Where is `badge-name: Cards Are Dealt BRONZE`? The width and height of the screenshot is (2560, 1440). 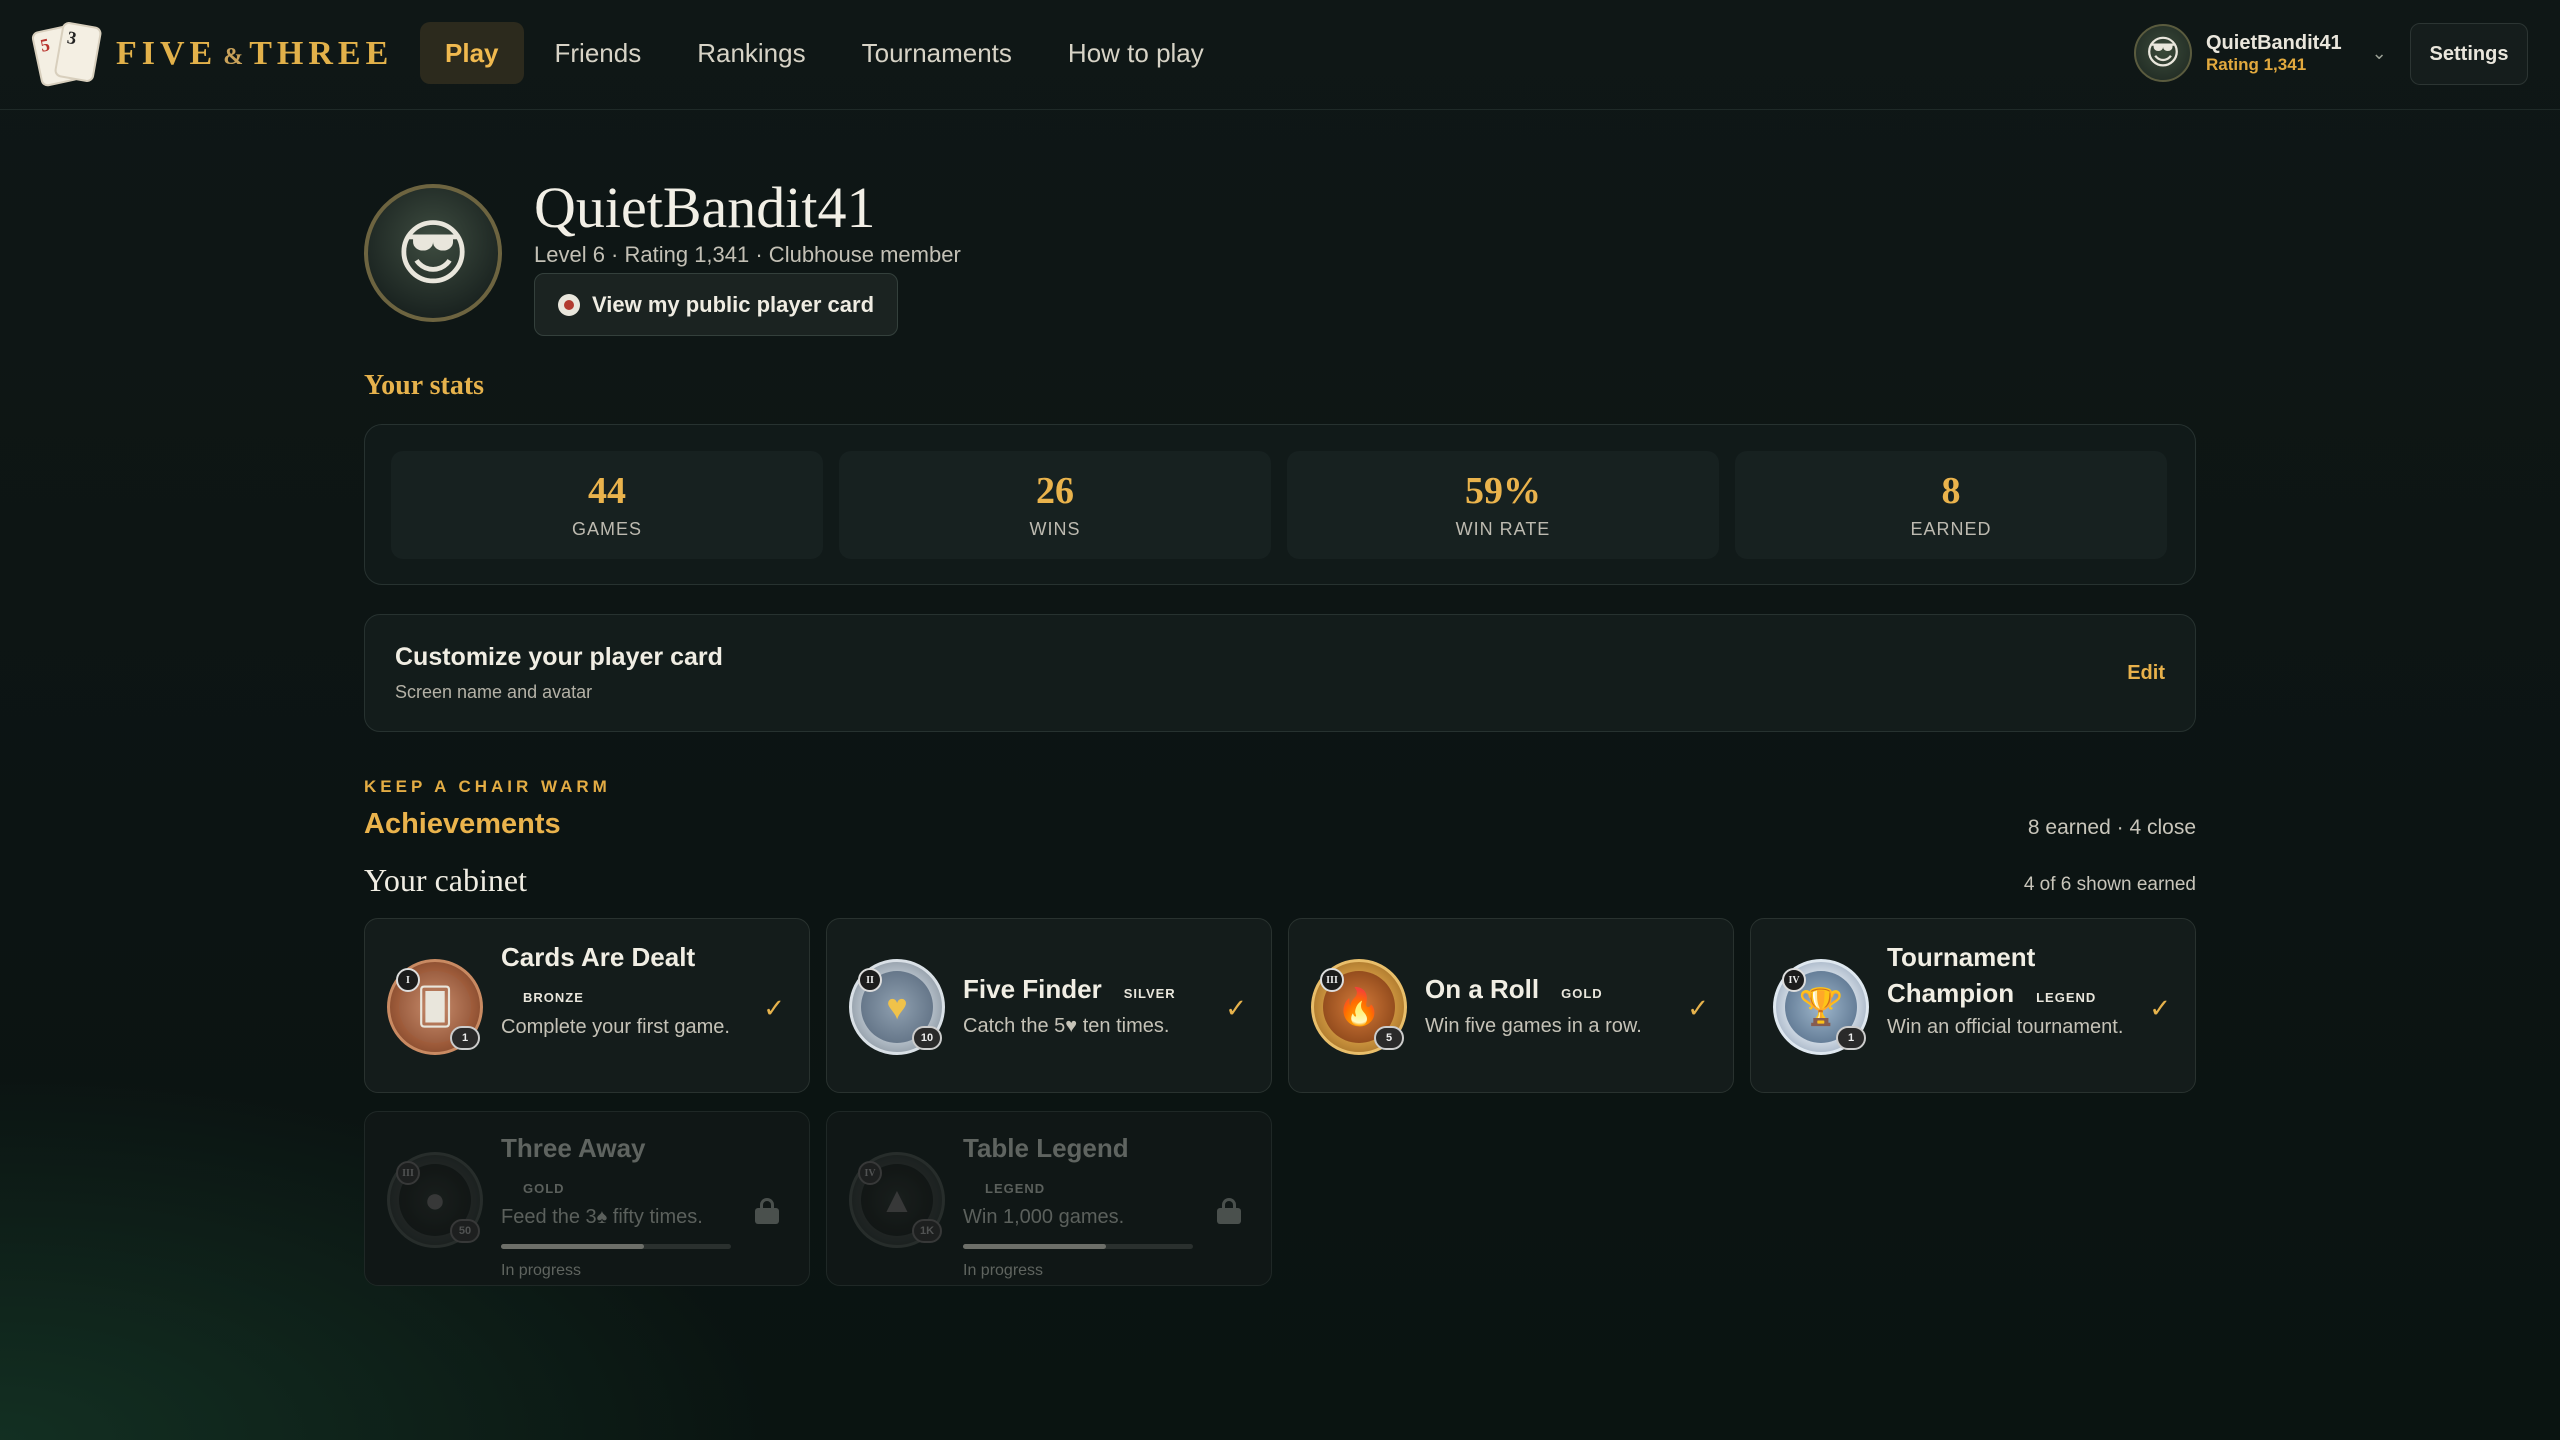 badge-name: Cards Are Dealt BRONZE is located at coordinates (598, 975).